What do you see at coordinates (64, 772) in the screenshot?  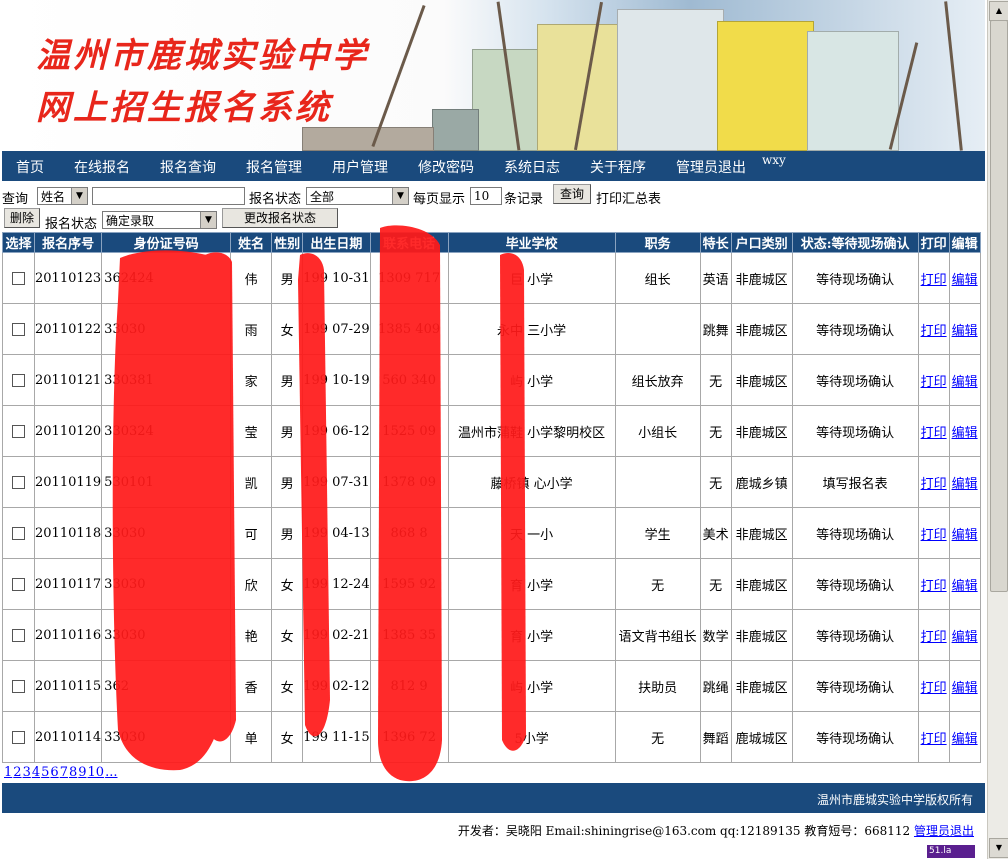 I see `page-link: 7` at bounding box center [64, 772].